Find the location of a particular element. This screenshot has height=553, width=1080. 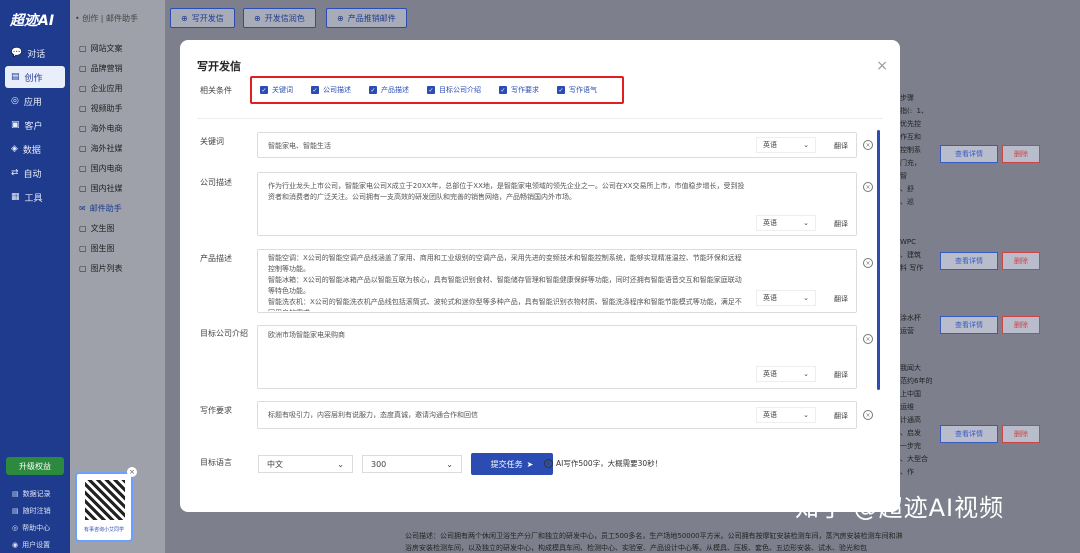

user-icon: ◉ is located at coordinates (15, 544).